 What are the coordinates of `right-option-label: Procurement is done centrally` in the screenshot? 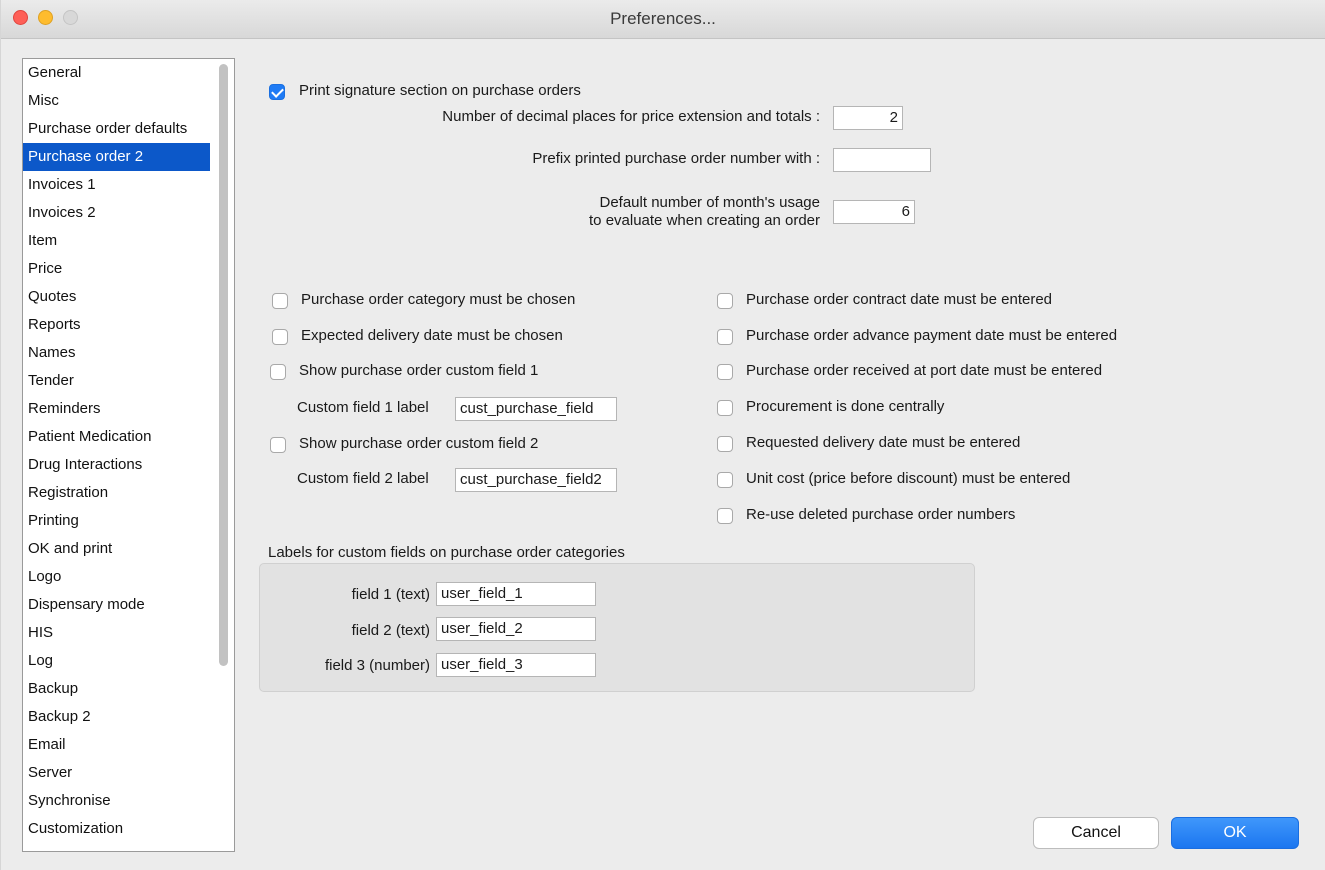 It's located at (845, 406).